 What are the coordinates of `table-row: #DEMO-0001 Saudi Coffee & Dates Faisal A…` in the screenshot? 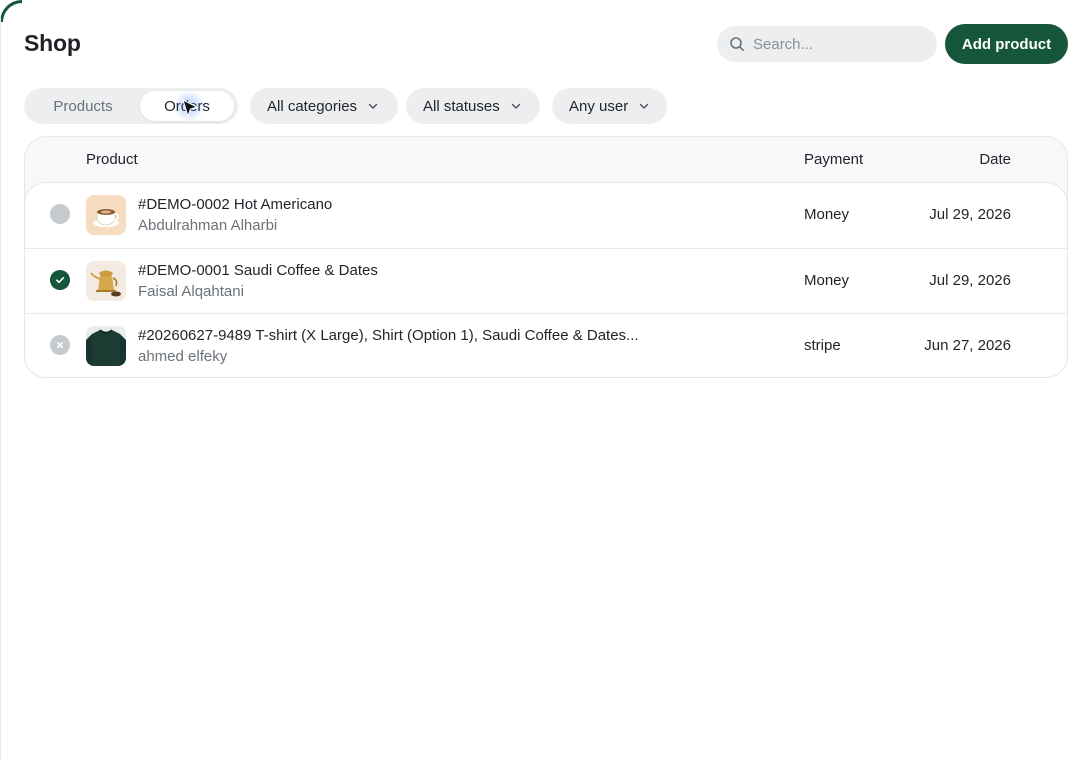 It's located at (546, 280).